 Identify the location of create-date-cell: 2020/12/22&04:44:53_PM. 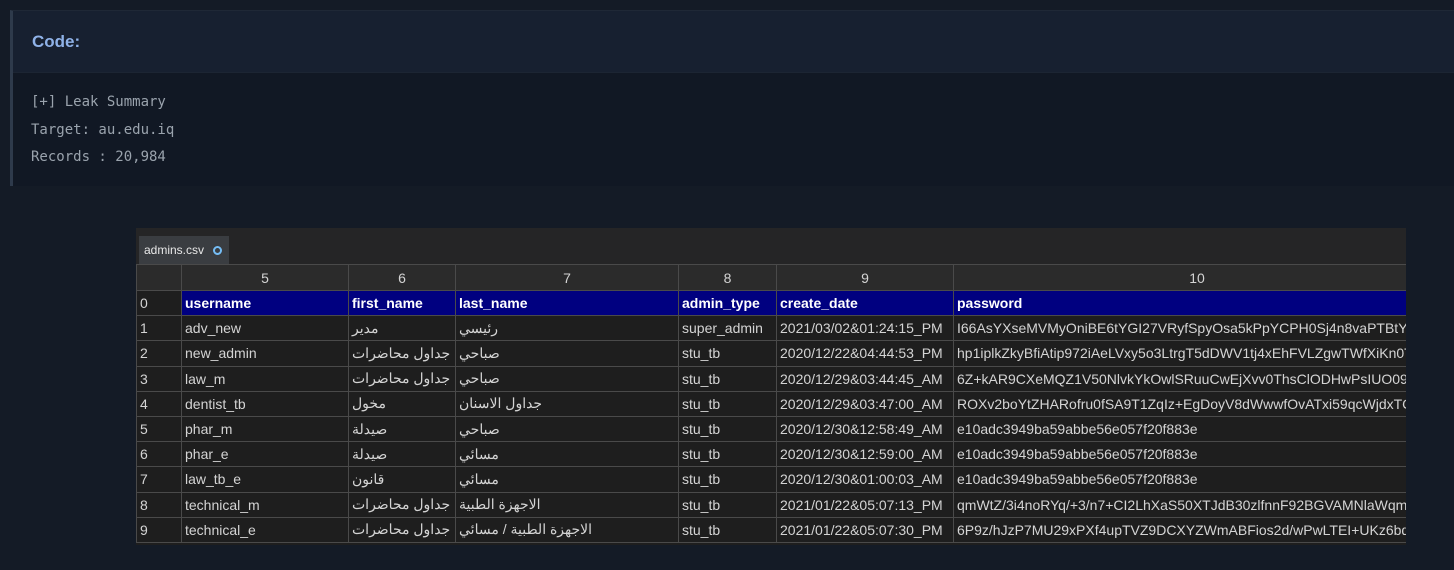
(865, 353).